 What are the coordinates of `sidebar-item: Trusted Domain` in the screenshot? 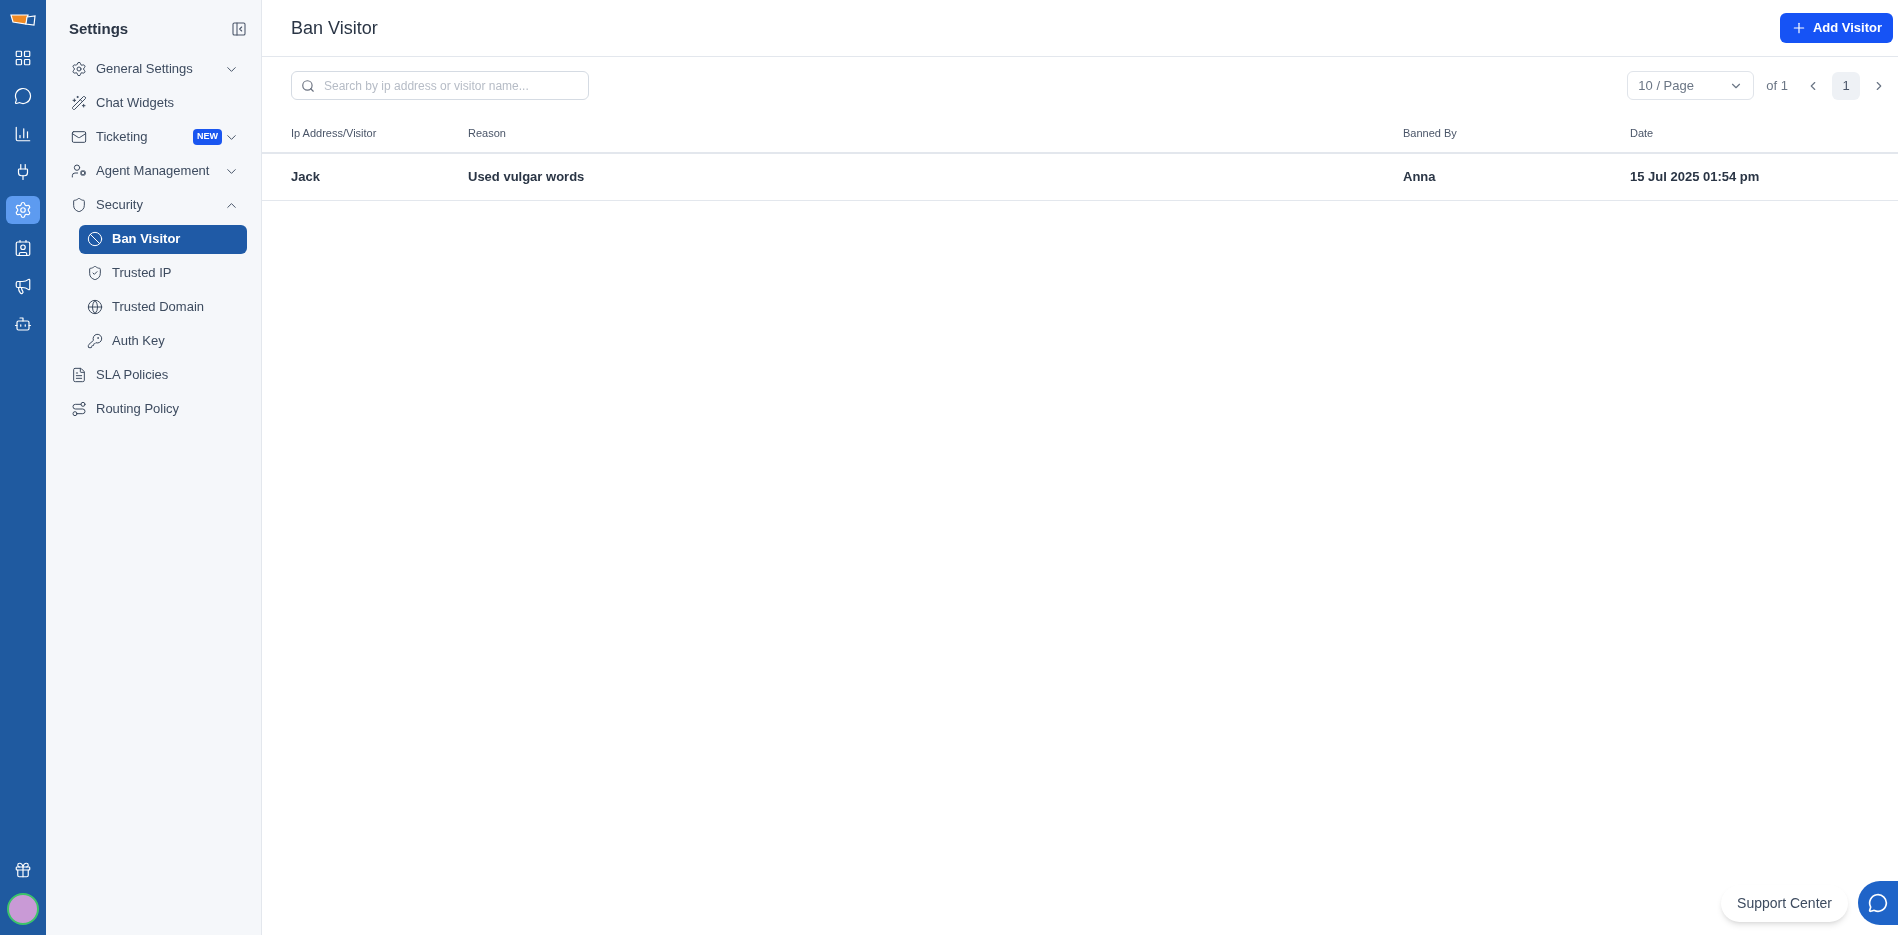 It's located at (163, 307).